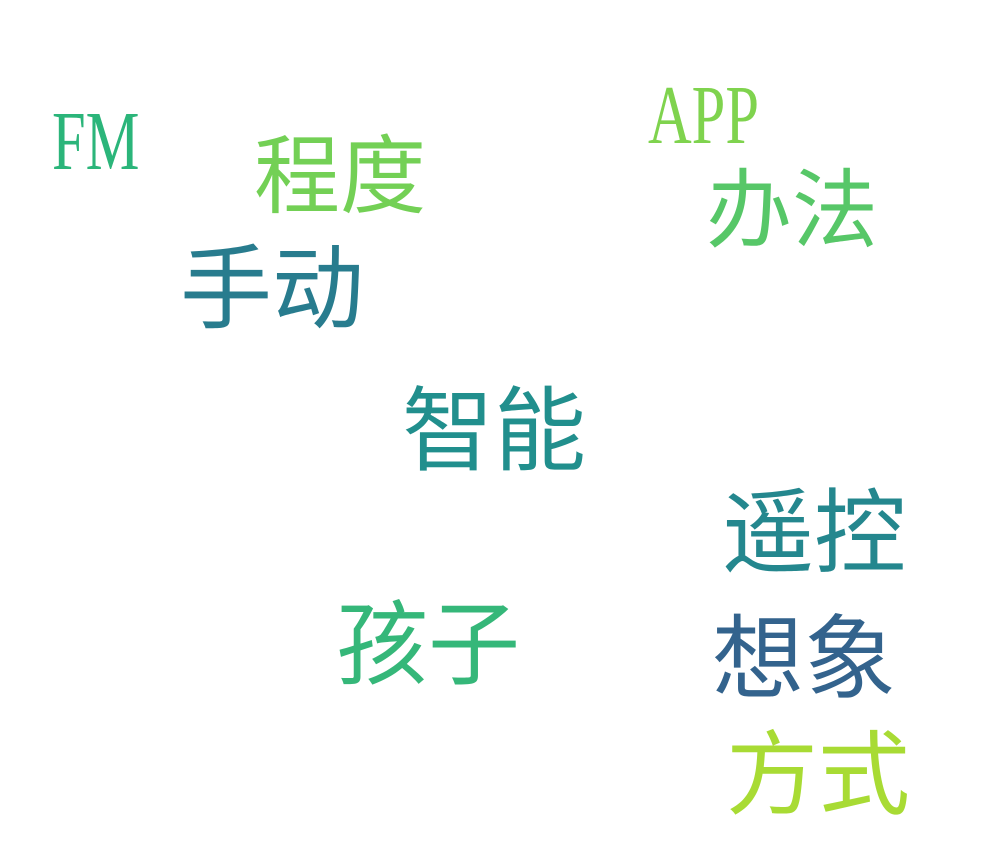 The width and height of the screenshot is (1000, 860). Describe the element at coordinates (792, 211) in the screenshot. I see `word-banfa: 办法` at that location.